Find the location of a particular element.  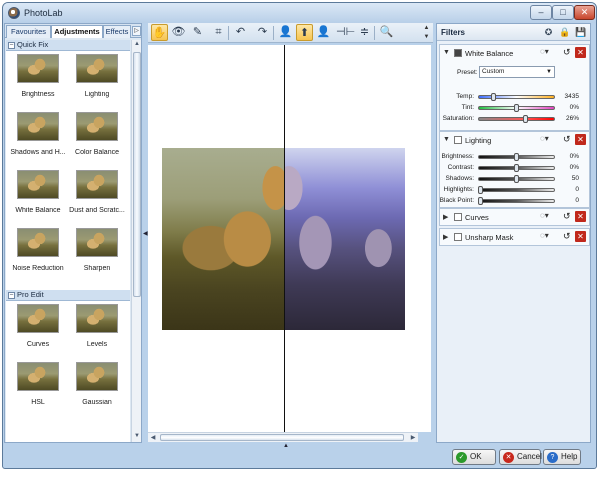

zoom-icon: 🔍 is located at coordinates (386, 32).